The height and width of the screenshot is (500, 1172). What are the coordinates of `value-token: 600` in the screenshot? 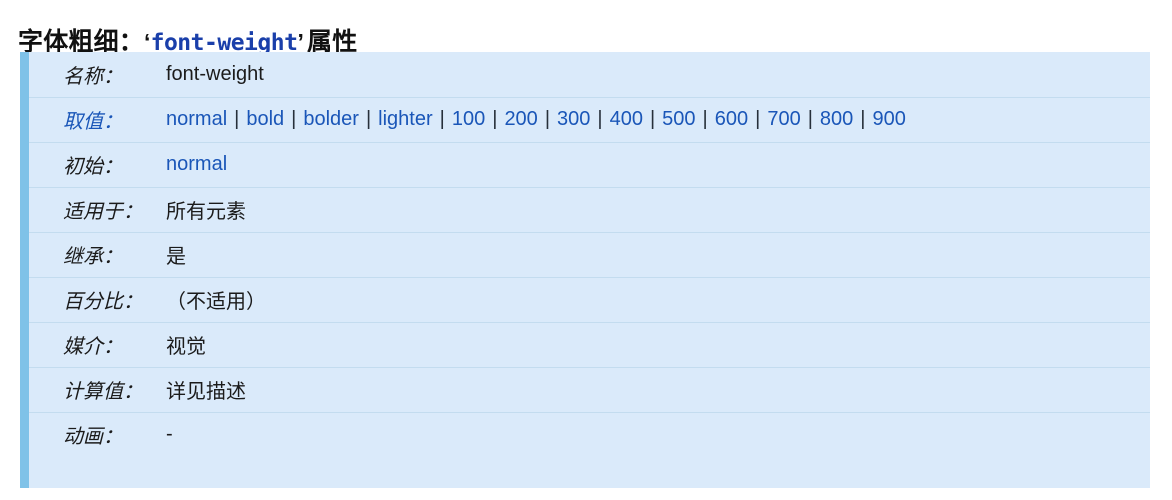 It's located at (731, 119).